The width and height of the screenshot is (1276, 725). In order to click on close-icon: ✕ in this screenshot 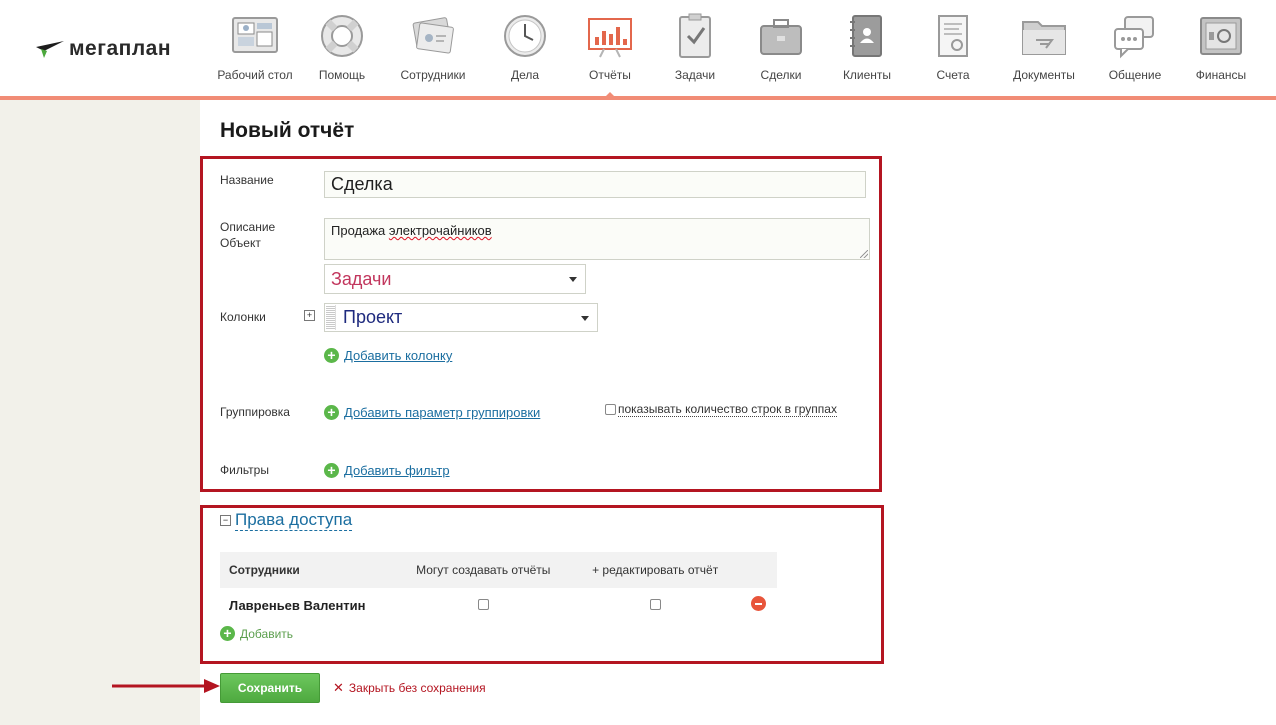, I will do `click(338, 687)`.